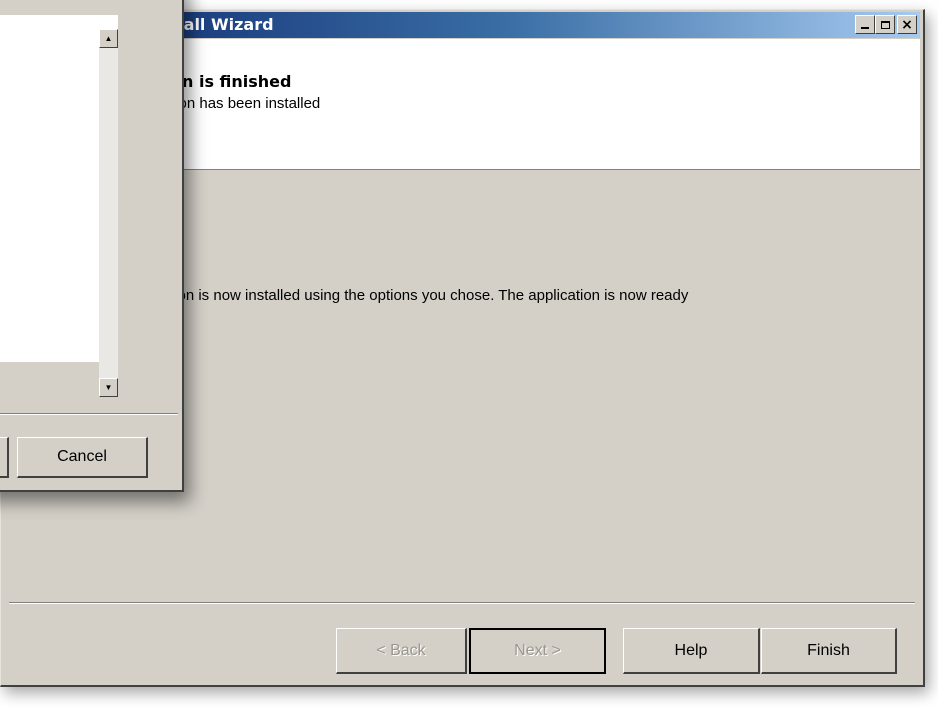  What do you see at coordinates (225, 24) in the screenshot?
I see `window-title: tall Wizard` at bounding box center [225, 24].